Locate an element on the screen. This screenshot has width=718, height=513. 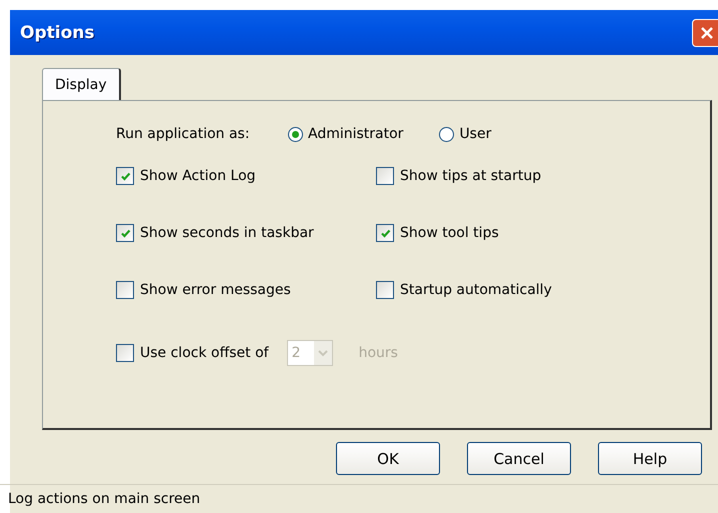
checkbox: Show error messages is located at coordinates (246, 290).